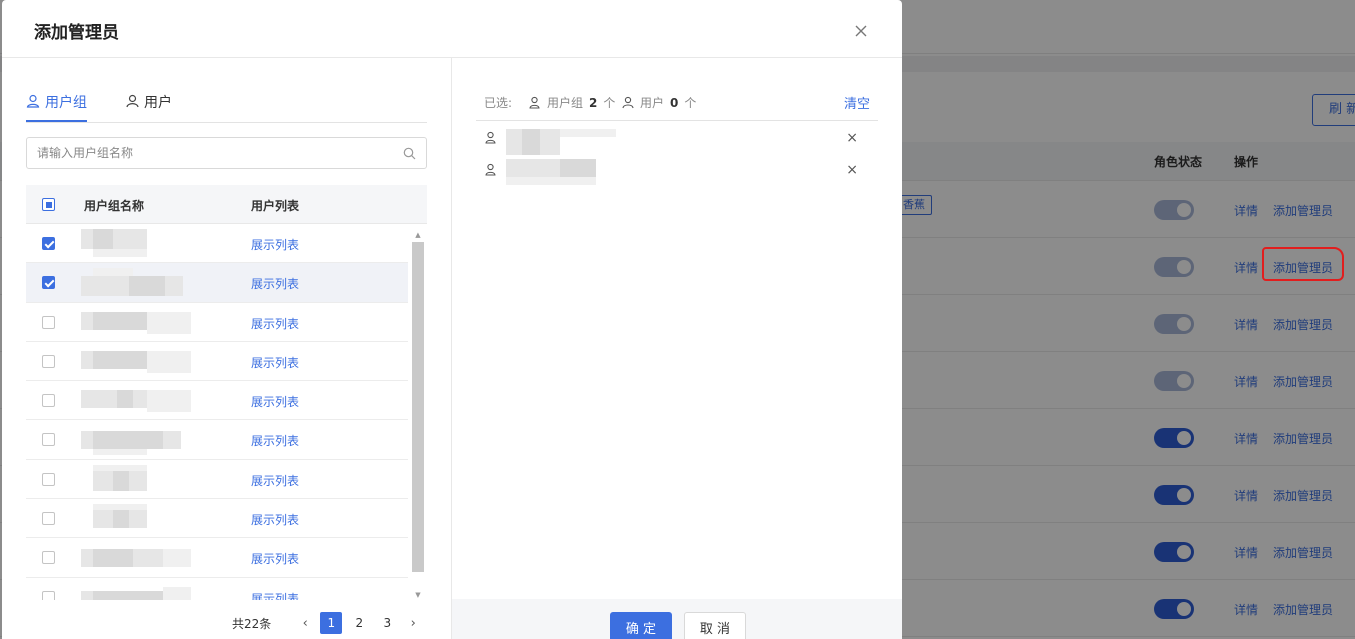  What do you see at coordinates (226, 204) in the screenshot?
I see `table-header: 用户组名称 用户列表` at bounding box center [226, 204].